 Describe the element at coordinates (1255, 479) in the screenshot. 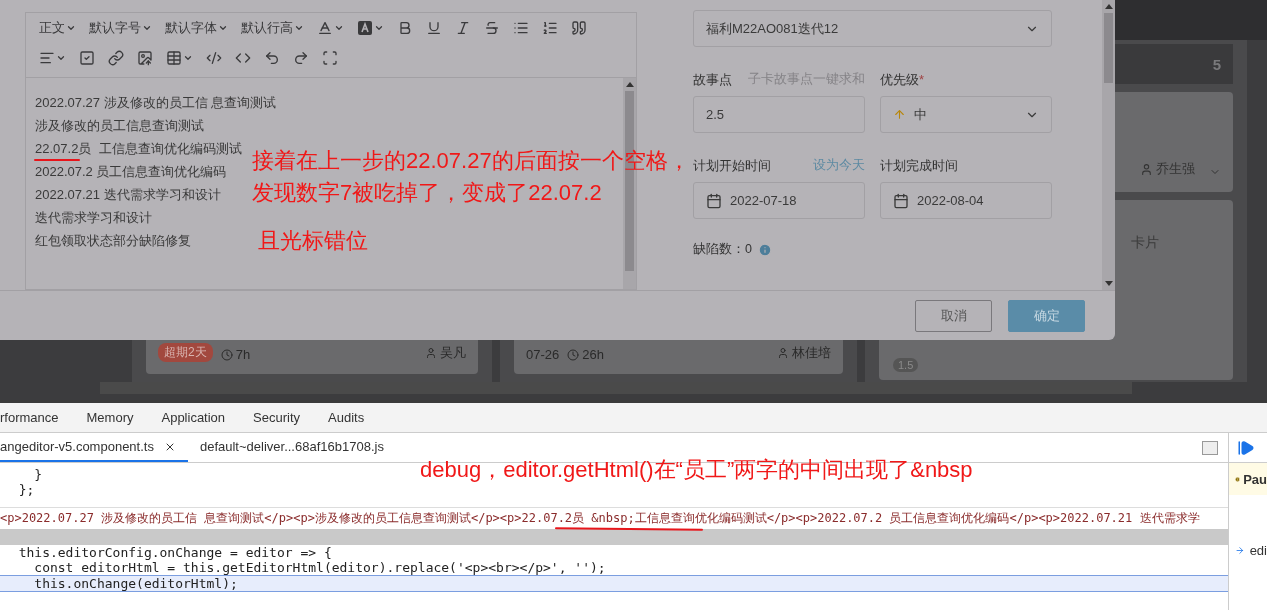

I see `paused-text: Pau` at that location.